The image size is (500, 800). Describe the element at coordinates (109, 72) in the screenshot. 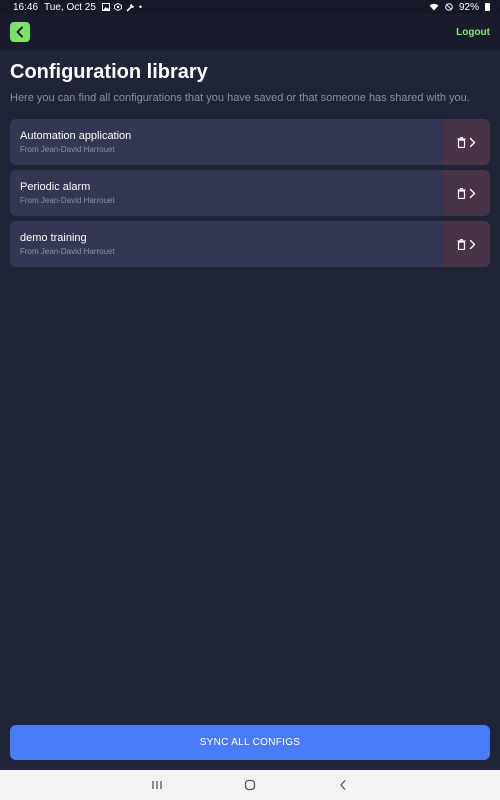

I see `page-title: Configuration library` at that location.